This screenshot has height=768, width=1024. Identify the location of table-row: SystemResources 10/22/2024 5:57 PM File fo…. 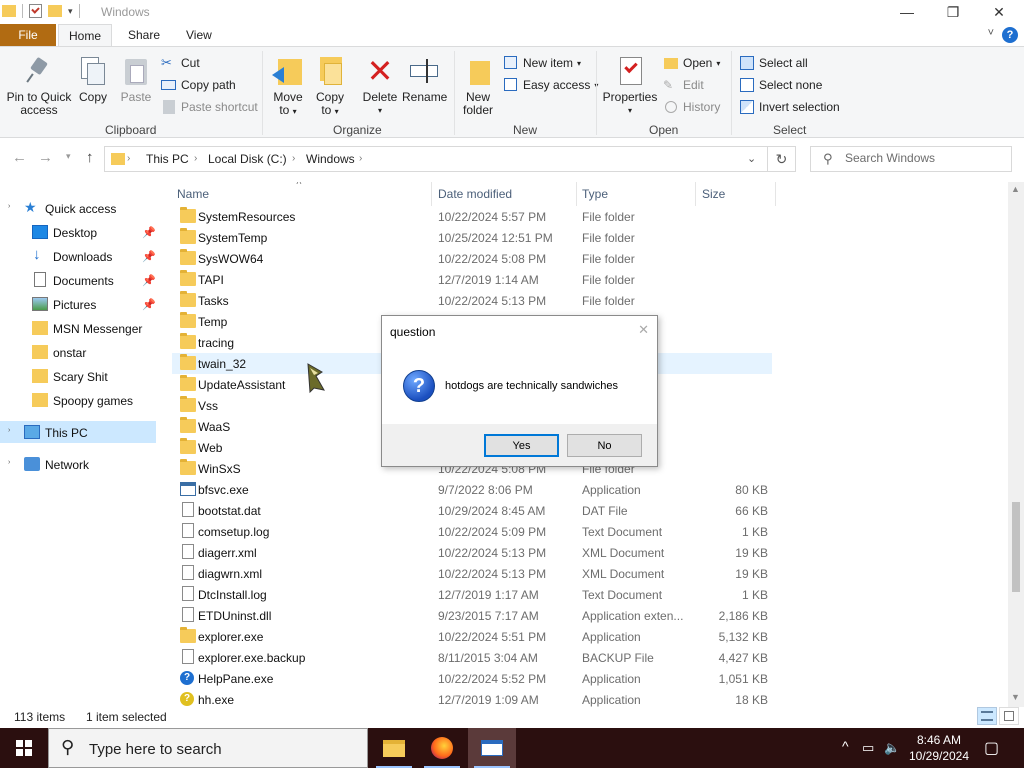
(472, 216).